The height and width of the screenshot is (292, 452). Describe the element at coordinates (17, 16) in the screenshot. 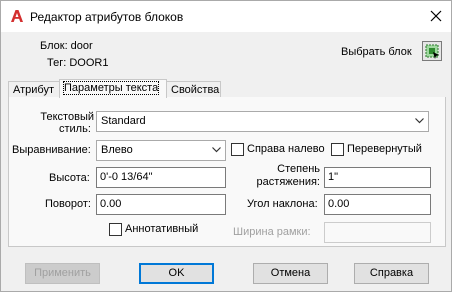

I see `autocad-app-icon` at that location.